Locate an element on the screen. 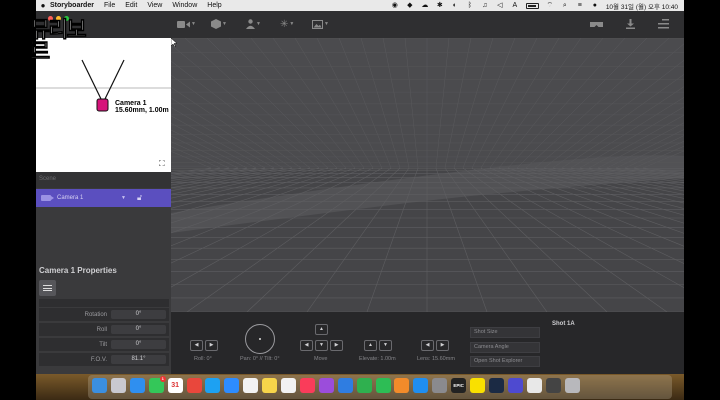  dock-zoom-icon is located at coordinates (232, 385).